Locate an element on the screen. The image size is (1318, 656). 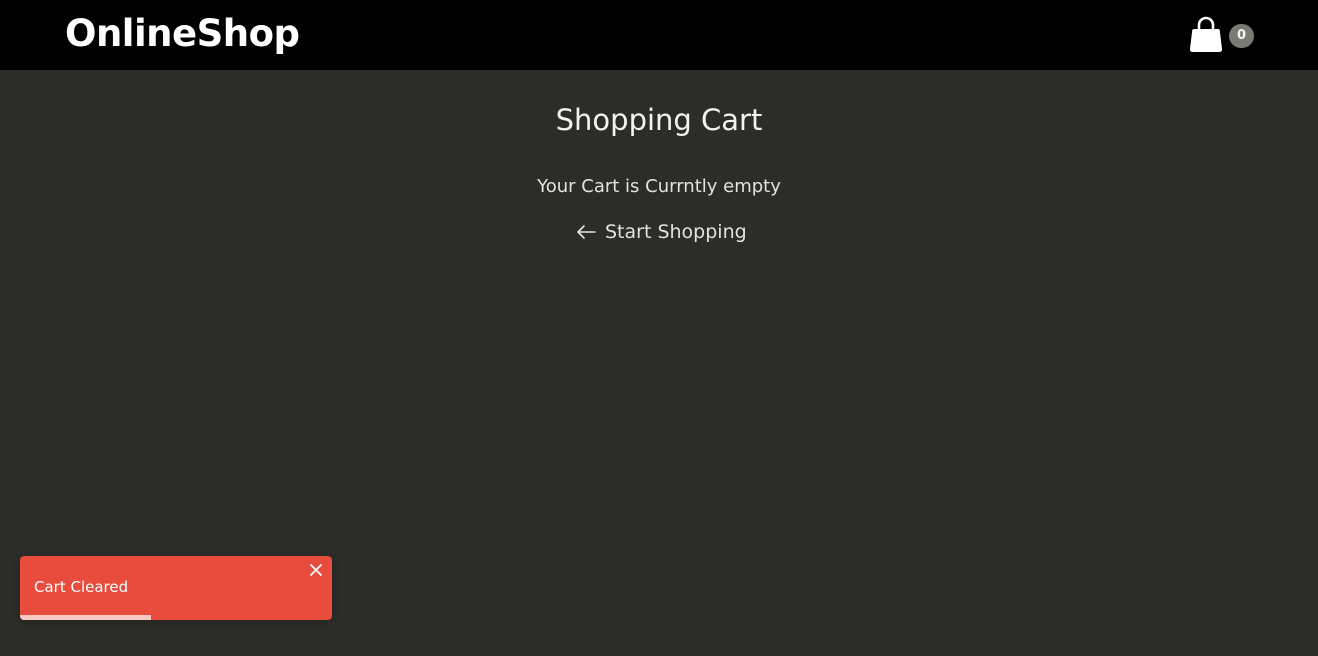
empty-cart-message: Your Cart is Currntly empty is located at coordinates (659, 186).